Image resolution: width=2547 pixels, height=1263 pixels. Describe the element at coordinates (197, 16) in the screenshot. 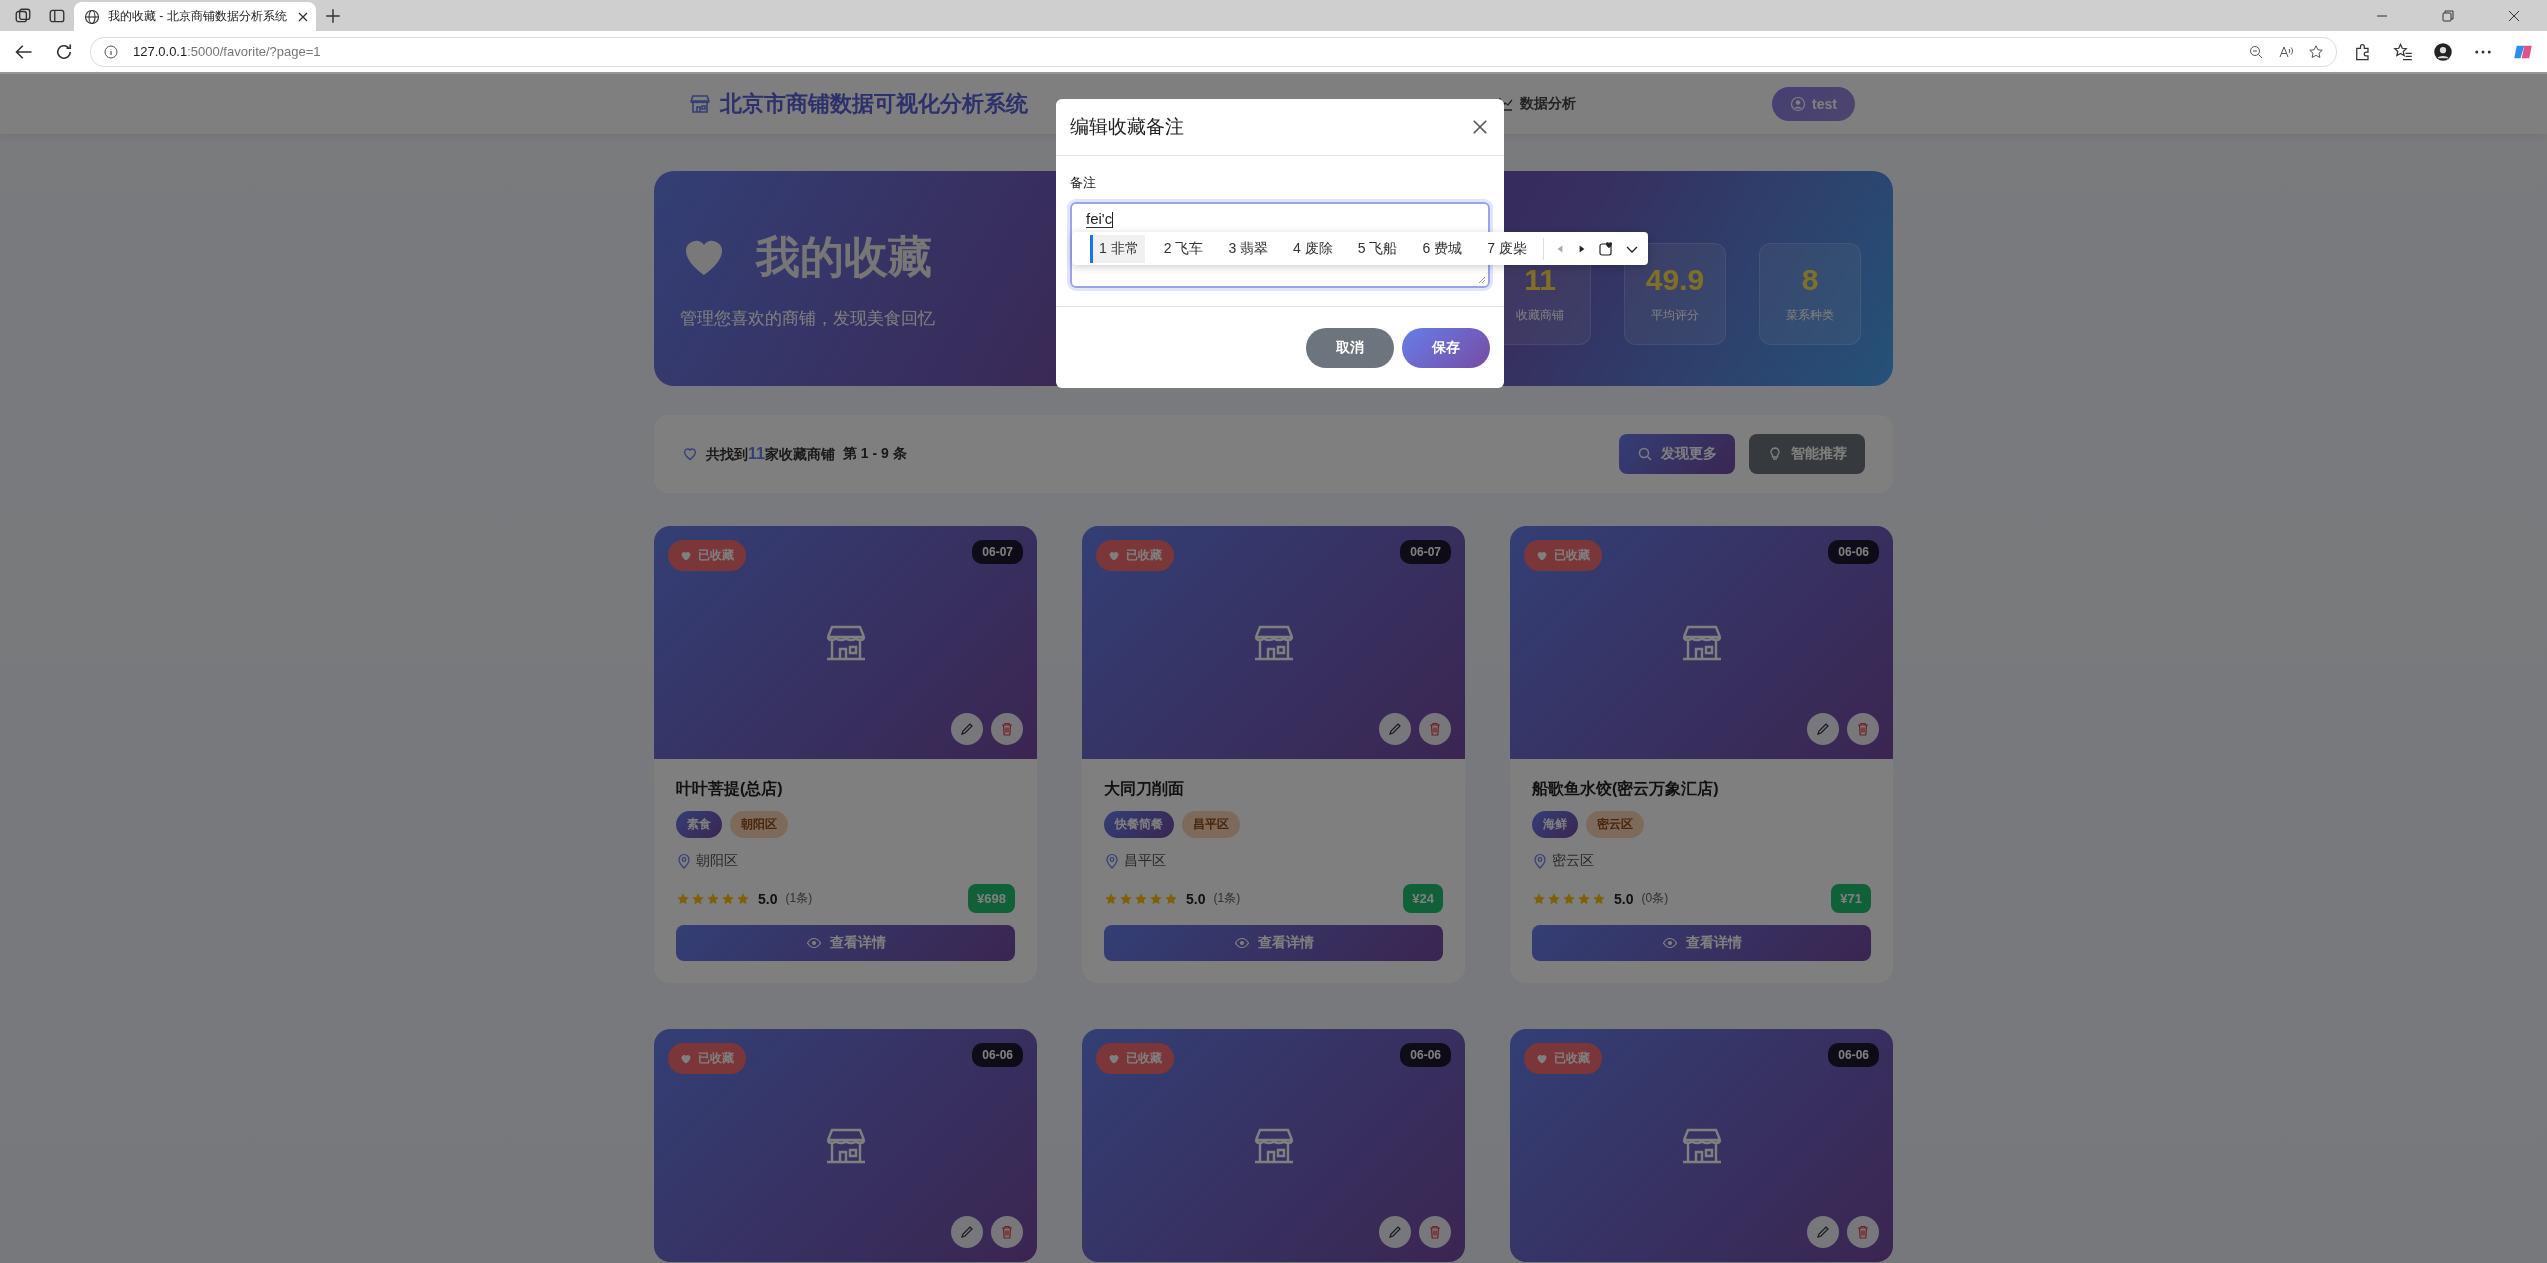

I see `tab-title: 我的收藏 - 北京商铺数据分析系统` at that location.